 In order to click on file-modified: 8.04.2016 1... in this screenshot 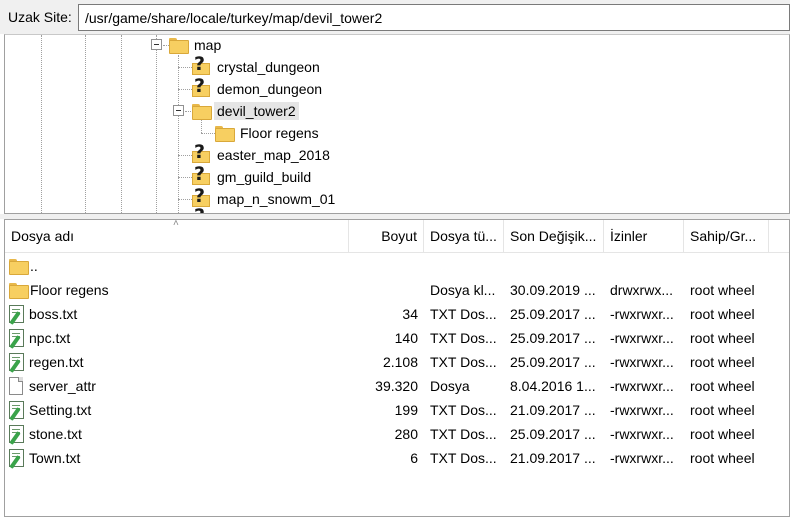, I will do `click(553, 386)`.